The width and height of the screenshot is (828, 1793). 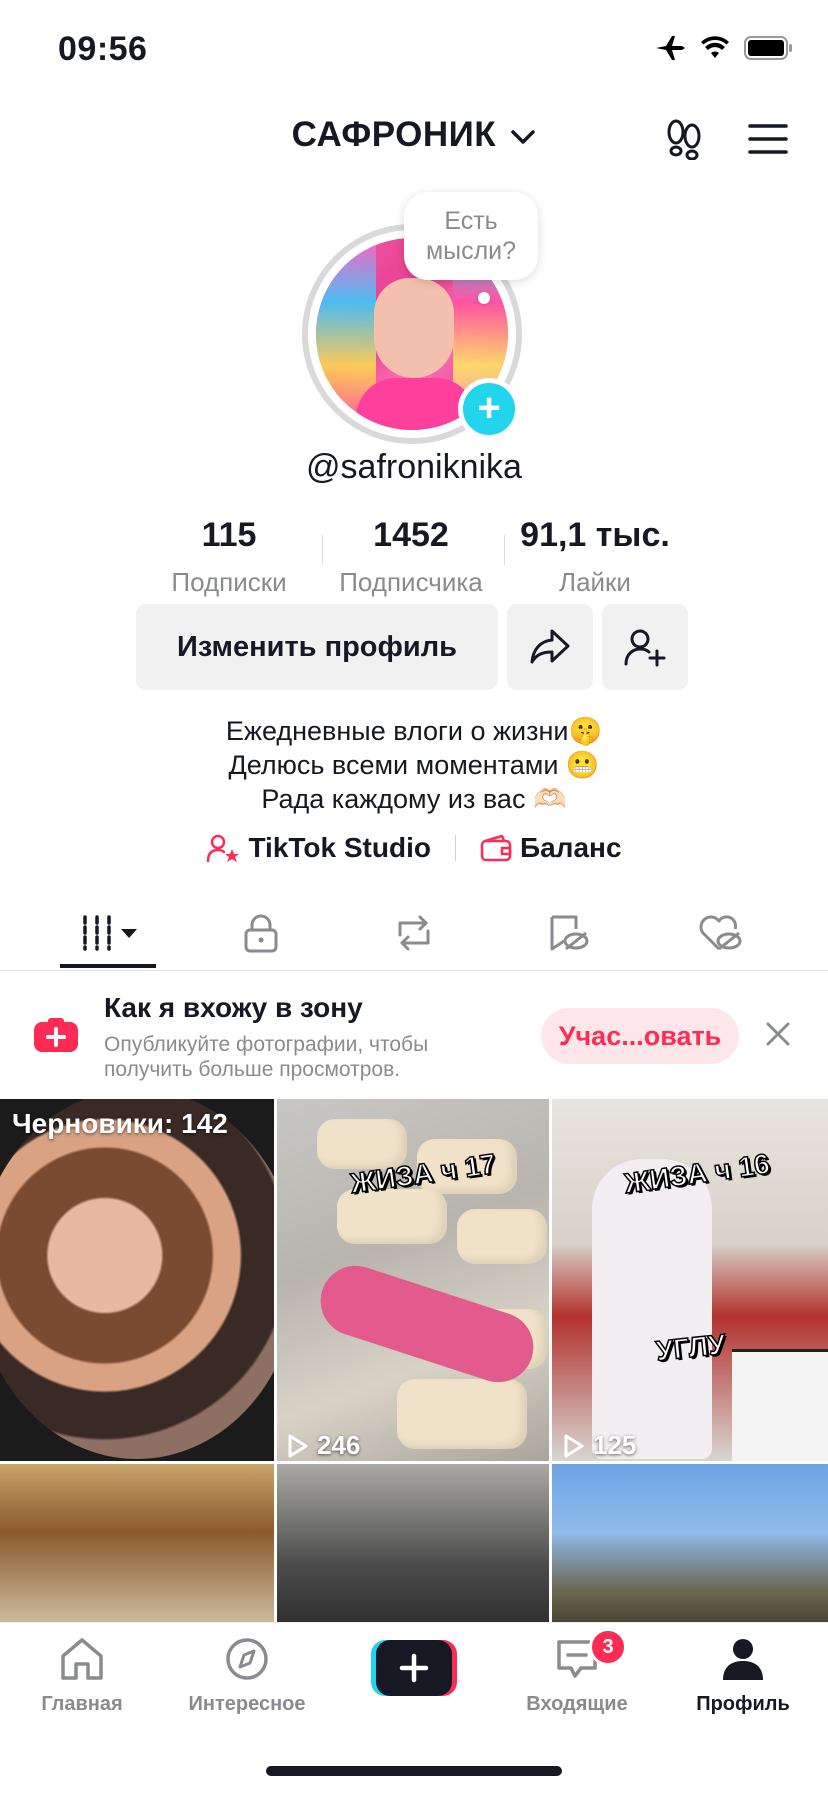 I want to click on add-friend-button, so click(x=645, y=647).